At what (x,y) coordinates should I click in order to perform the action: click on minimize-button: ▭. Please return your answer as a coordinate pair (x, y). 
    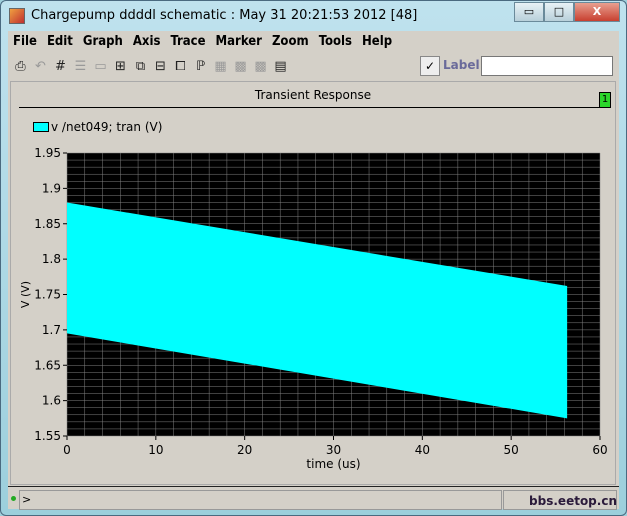
    Looking at the image, I should click on (529, 12).